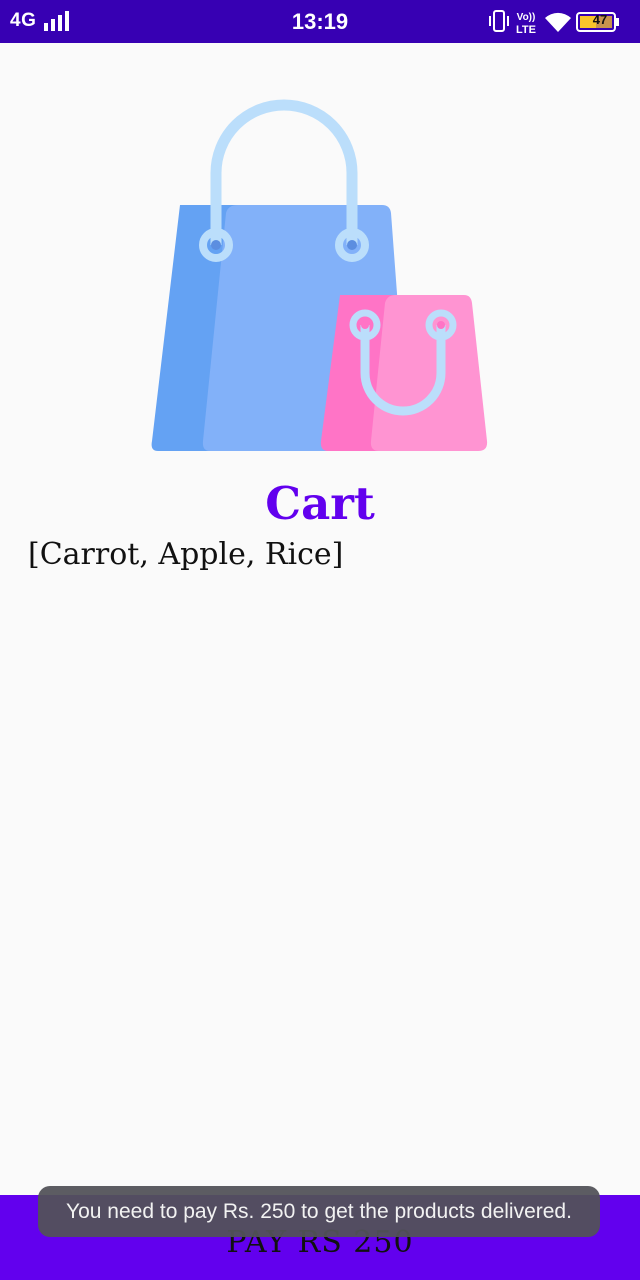 This screenshot has height=1280, width=640. I want to click on shopping-bags-icon, so click(319, 275).